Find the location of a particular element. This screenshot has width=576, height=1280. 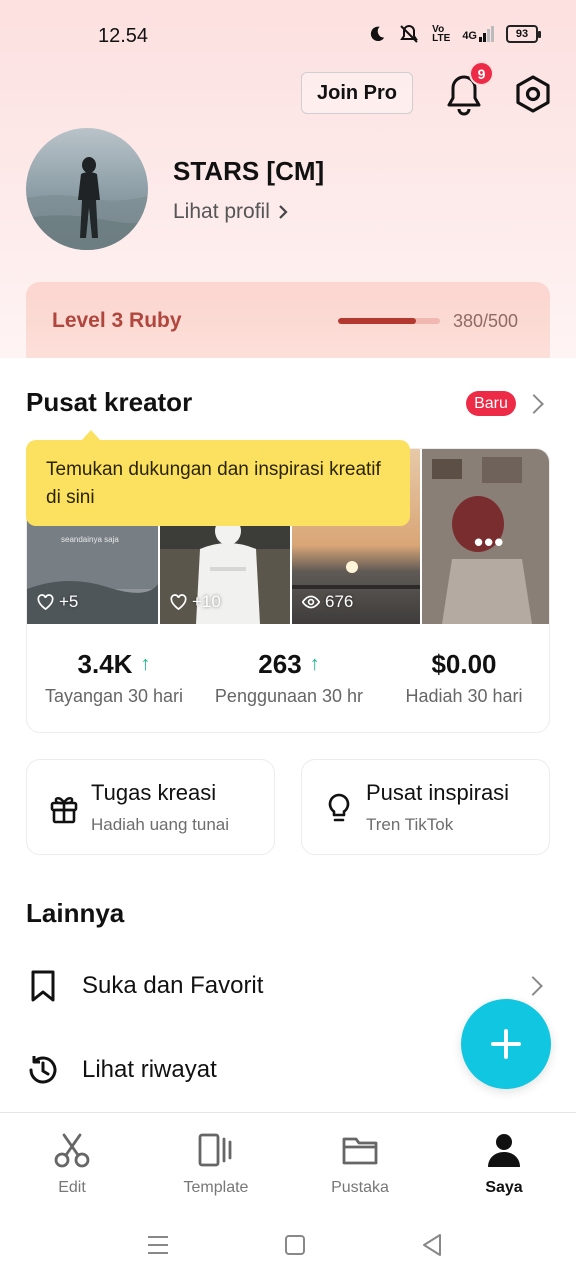

home-icon is located at coordinates (295, 1245).